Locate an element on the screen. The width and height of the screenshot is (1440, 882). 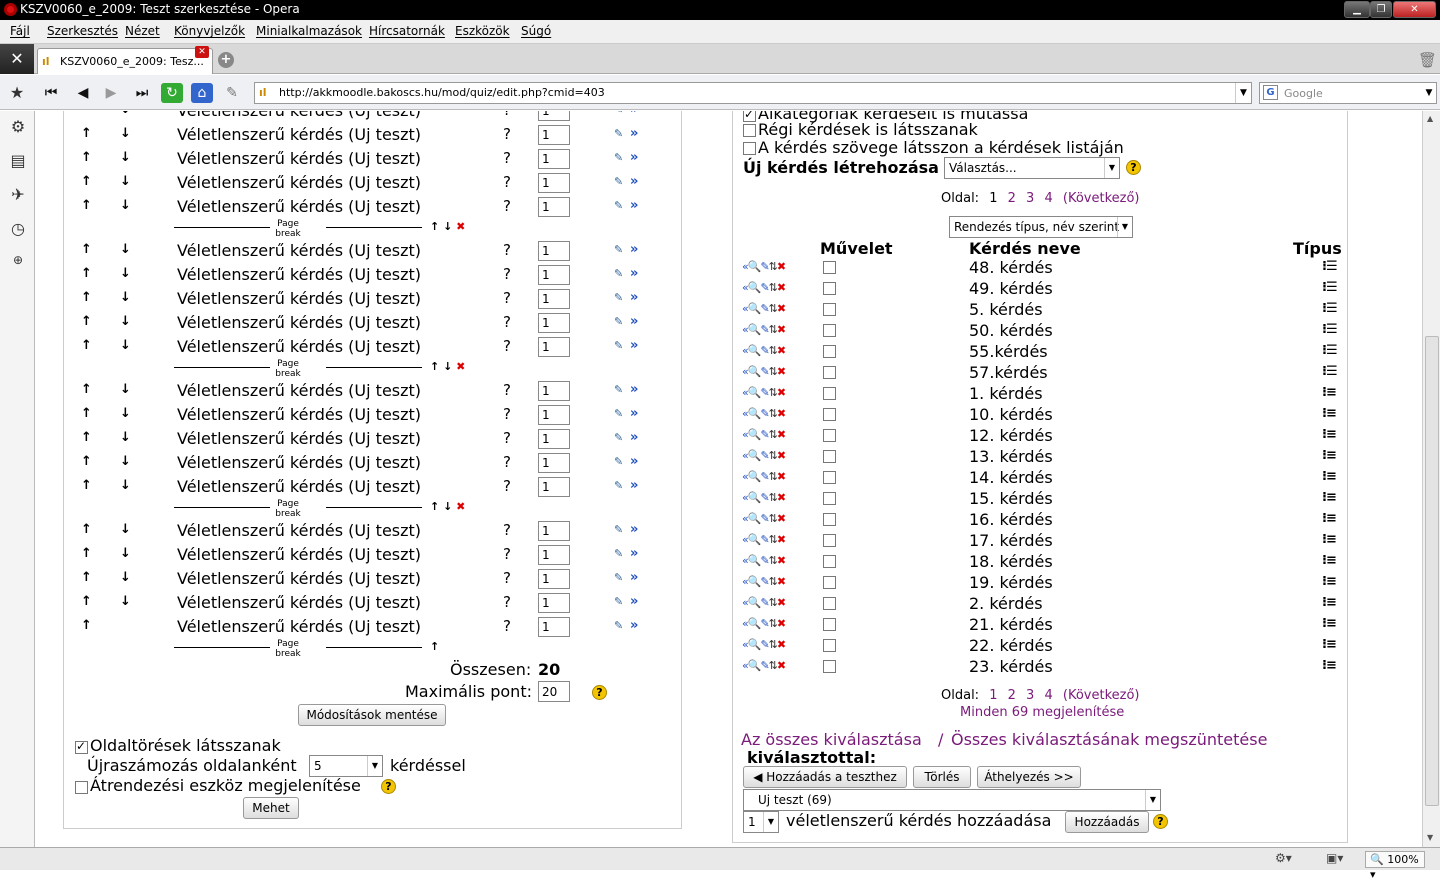
menu-feeds: Hírcsatornák is located at coordinates (407, 31).